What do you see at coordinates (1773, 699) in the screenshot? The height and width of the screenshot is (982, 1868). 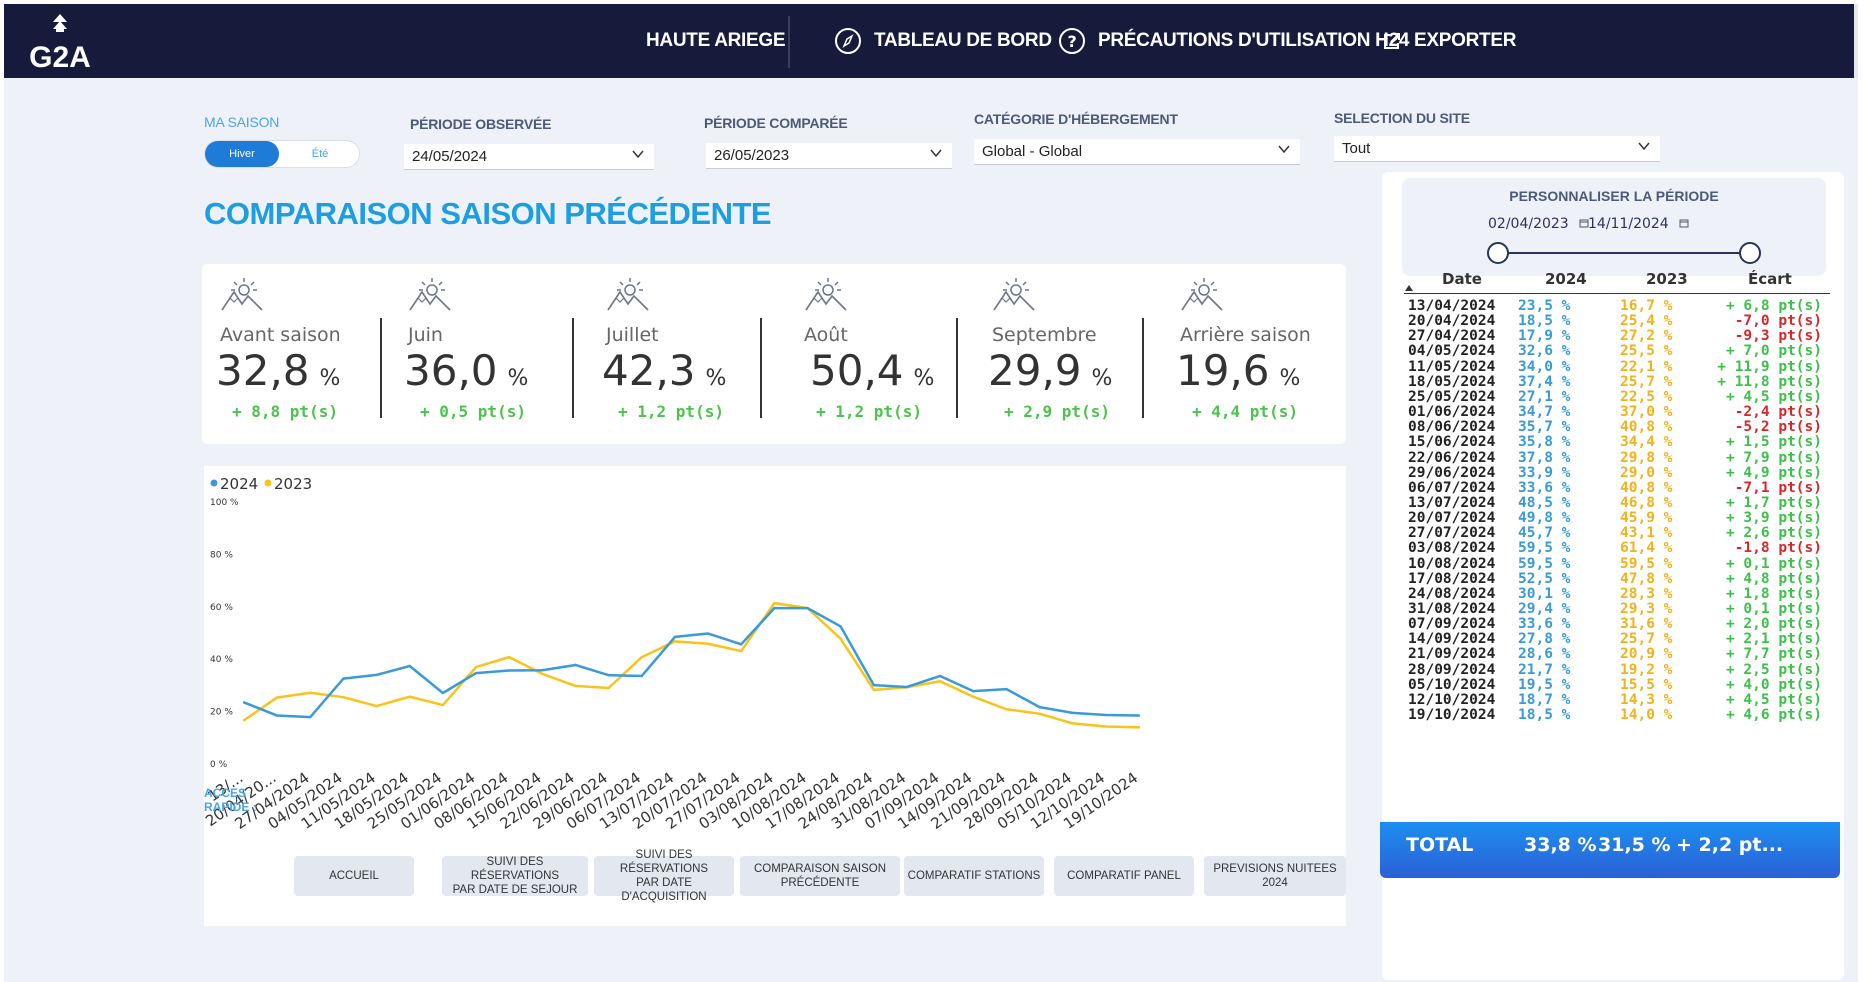 I see `table-cell-ecart: + 4,5 pt(s)` at bounding box center [1773, 699].